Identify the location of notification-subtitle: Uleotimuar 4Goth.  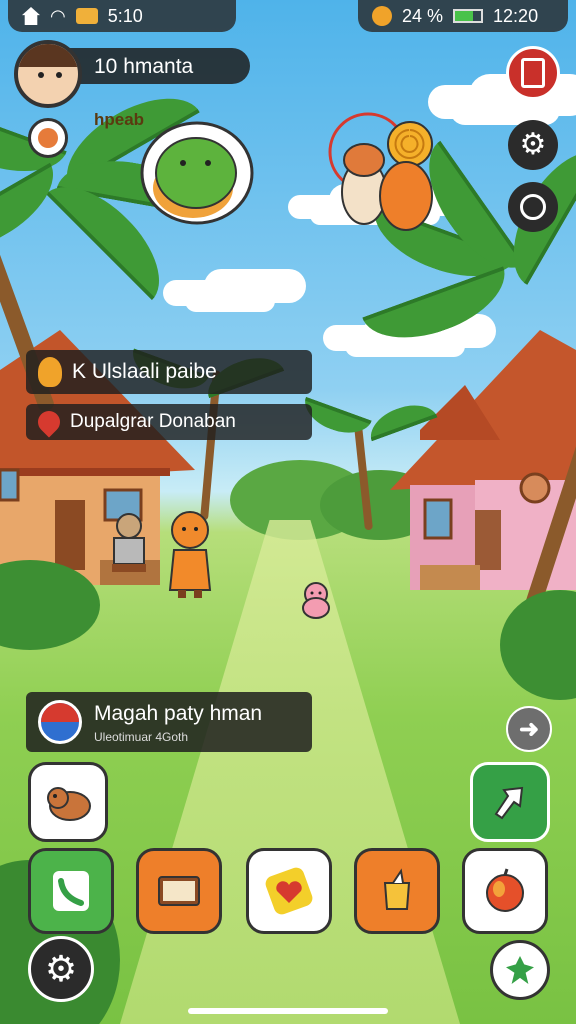
(141, 737).